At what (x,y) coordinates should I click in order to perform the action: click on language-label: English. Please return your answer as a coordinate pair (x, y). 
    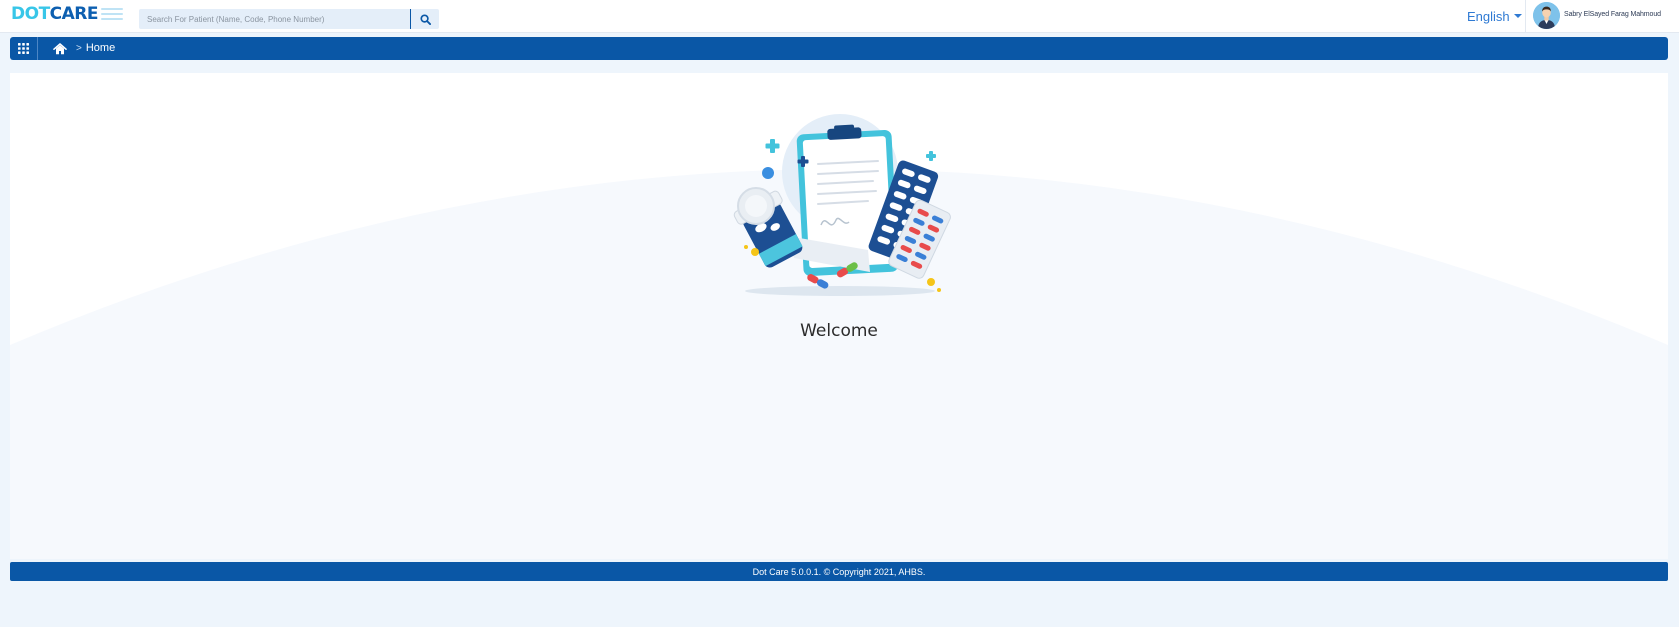
    Looking at the image, I should click on (1488, 16).